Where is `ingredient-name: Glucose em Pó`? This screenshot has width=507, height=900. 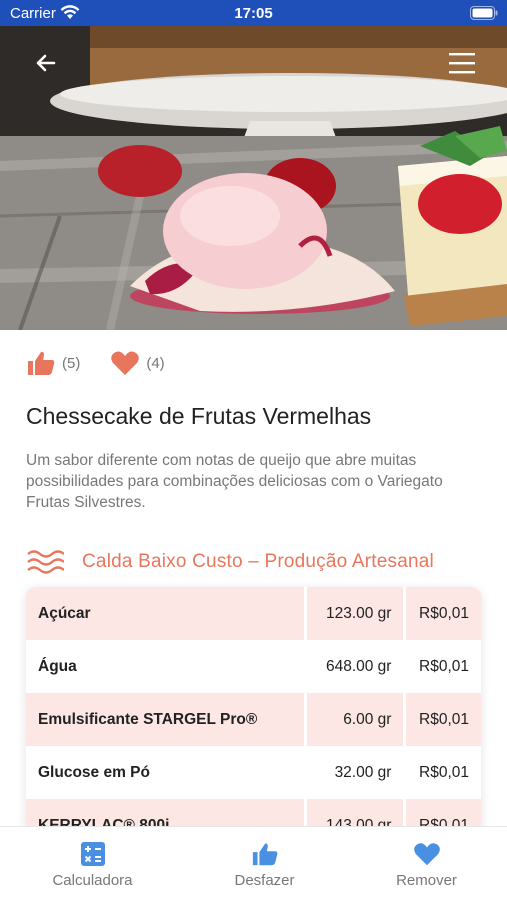
ingredient-name: Glucose em Pó is located at coordinates (94, 772).